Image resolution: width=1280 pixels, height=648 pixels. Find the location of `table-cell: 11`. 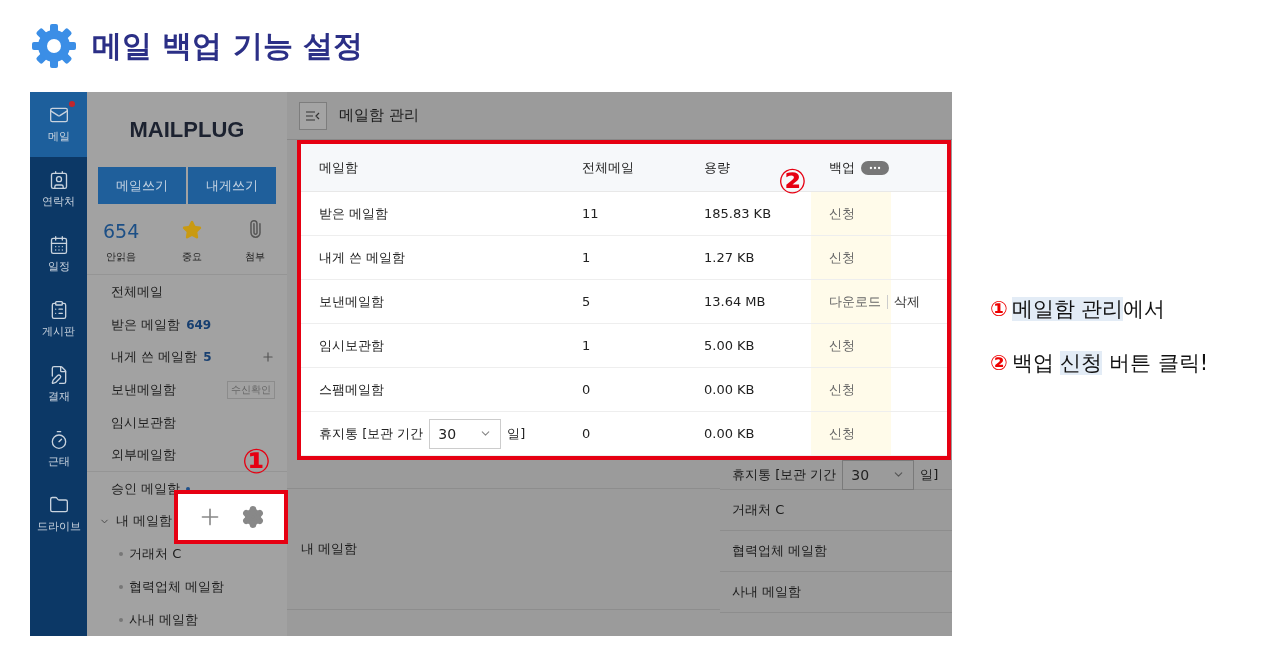

table-cell: 11 is located at coordinates (590, 213).